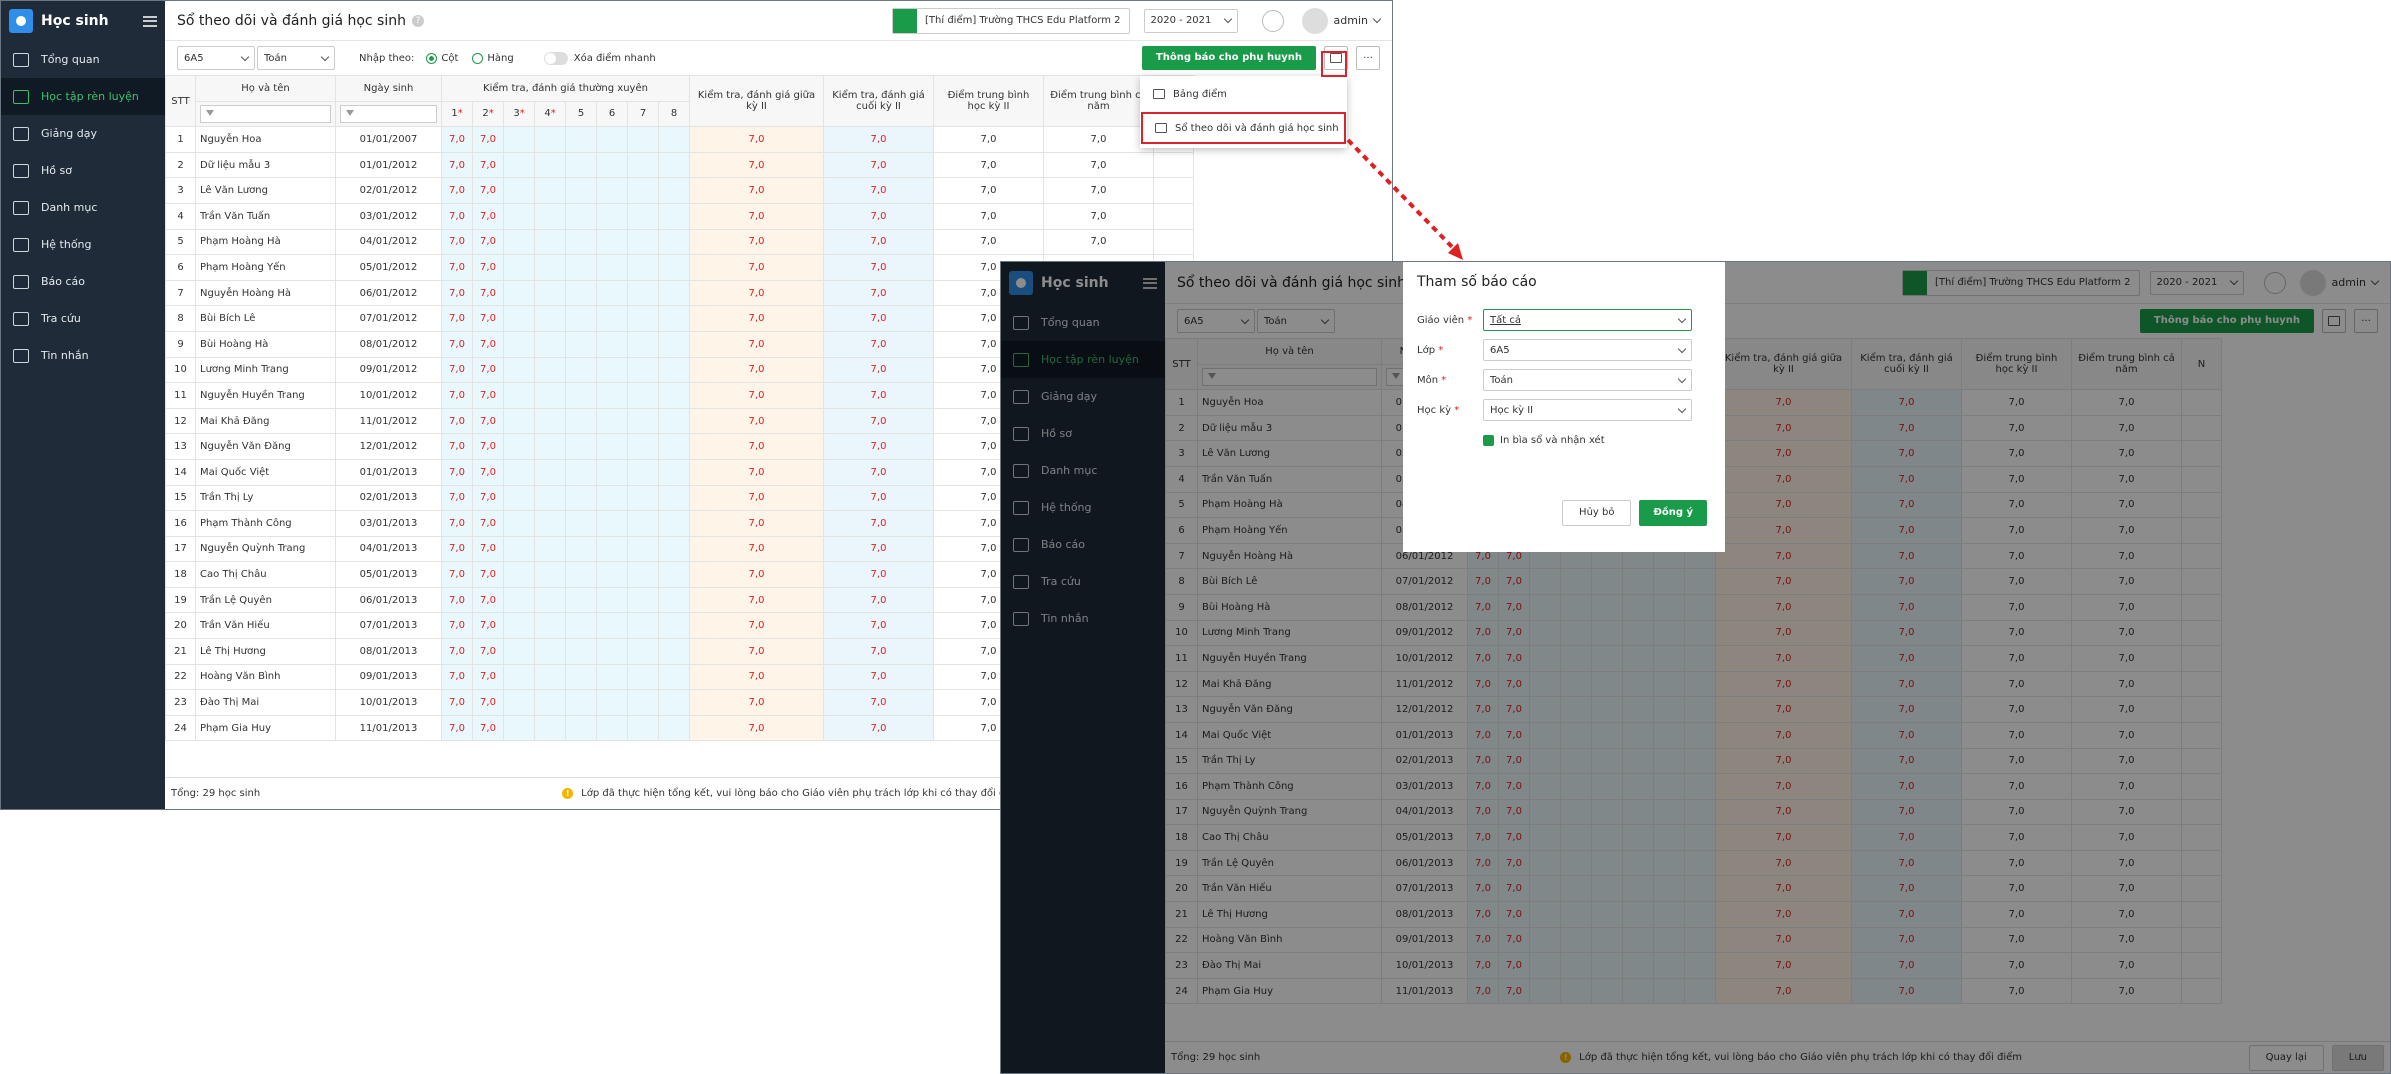 This screenshot has width=2391, height=1074. Describe the element at coordinates (1402, 196) in the screenshot. I see `arrow-line` at that location.